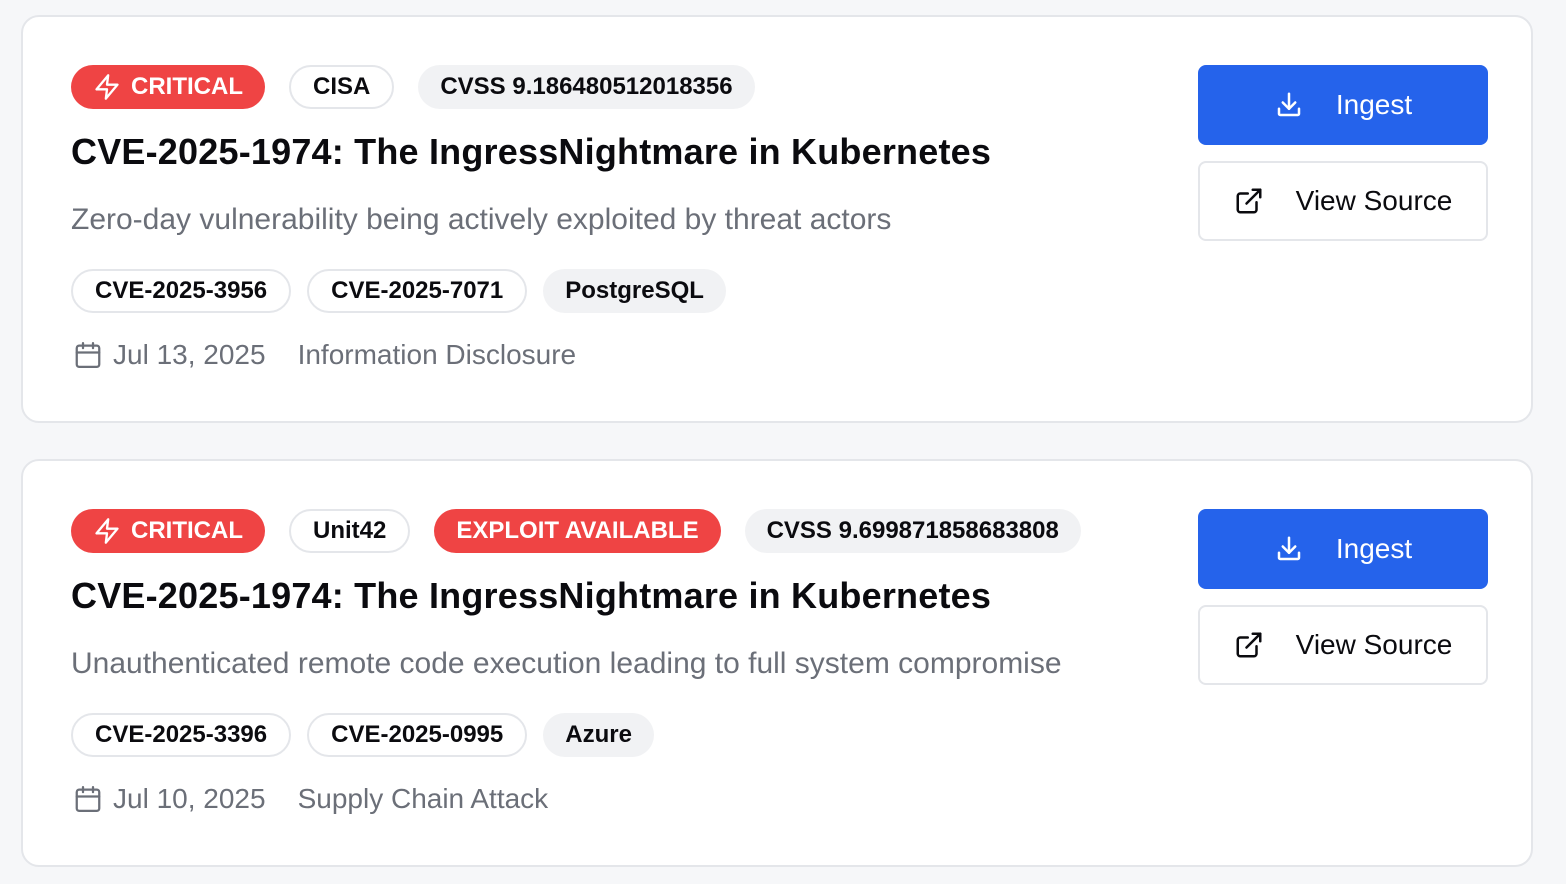  Describe the element at coordinates (586, 87) in the screenshot. I see `cvss-badge: CVSS 9.186480512018356` at that location.